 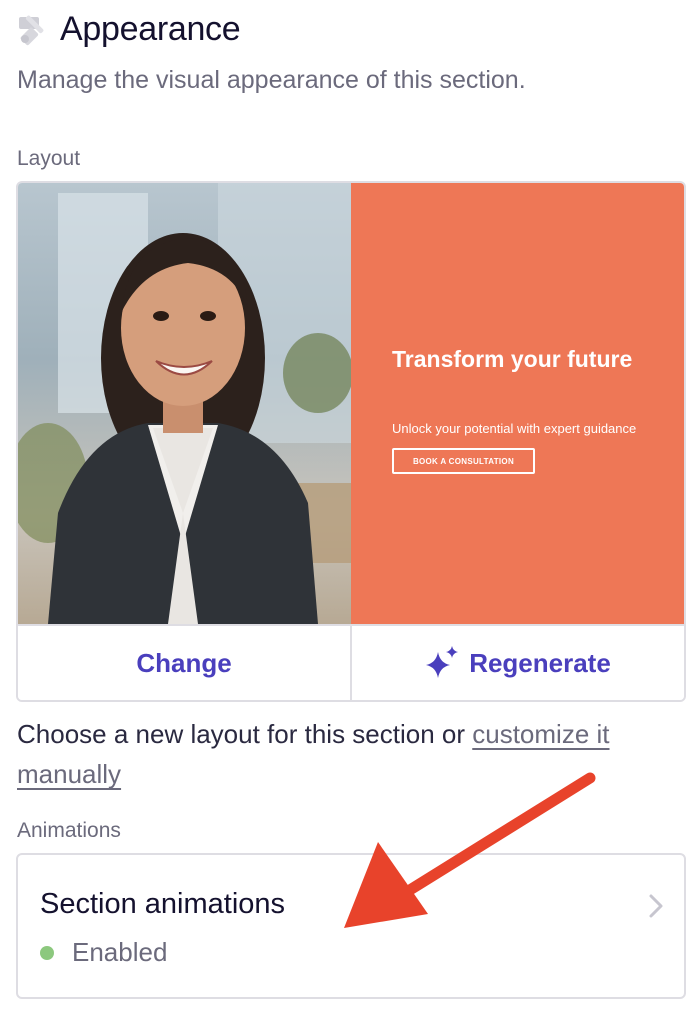 I want to click on panel-header: Appearance, so click(x=128, y=29).